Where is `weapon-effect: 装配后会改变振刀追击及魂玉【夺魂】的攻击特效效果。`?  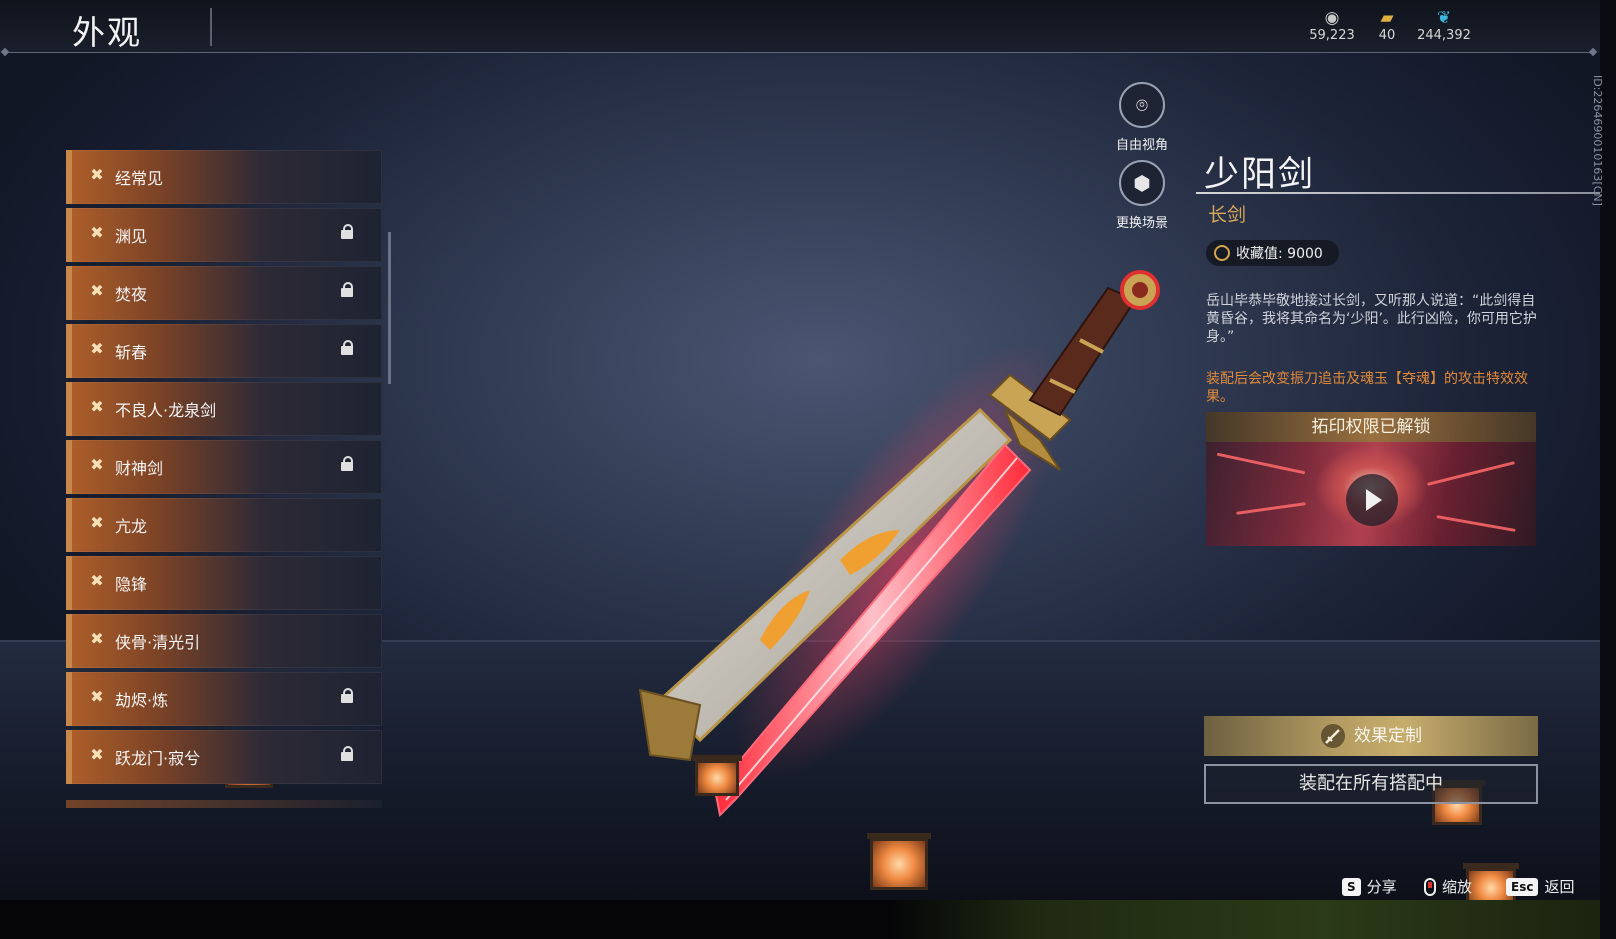 weapon-effect: 装配后会改变振刀追击及魂玉【夺魂】的攻击特效效果。 is located at coordinates (1367, 388).